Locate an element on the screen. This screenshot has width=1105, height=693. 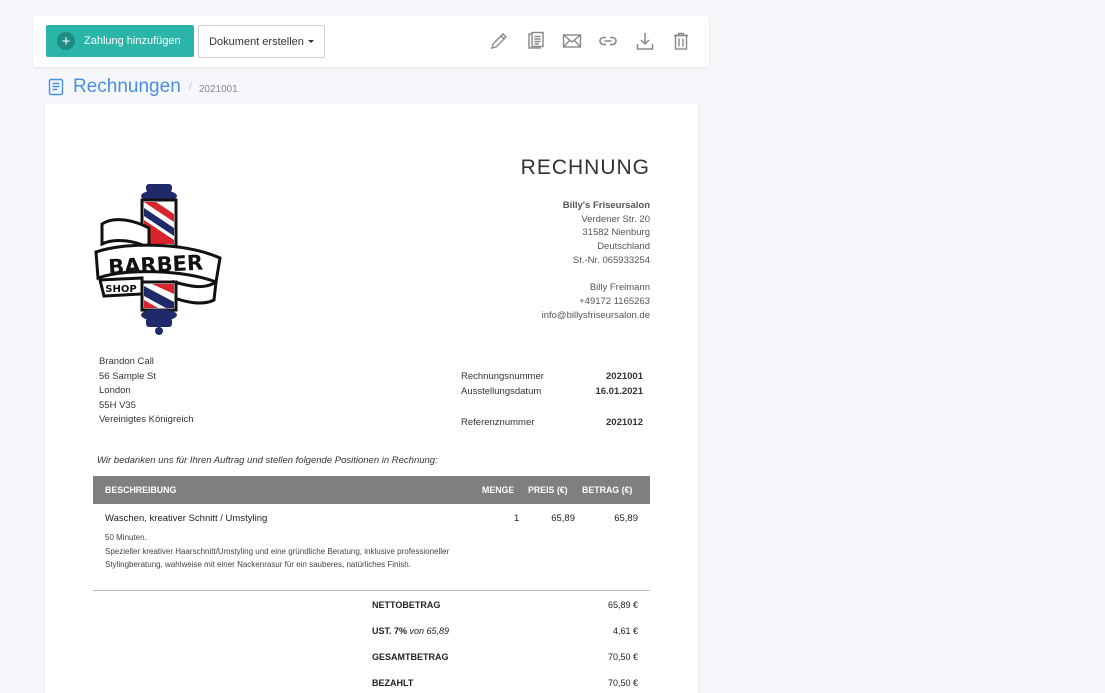
paid-label: BEZAHLT is located at coordinates (393, 683).